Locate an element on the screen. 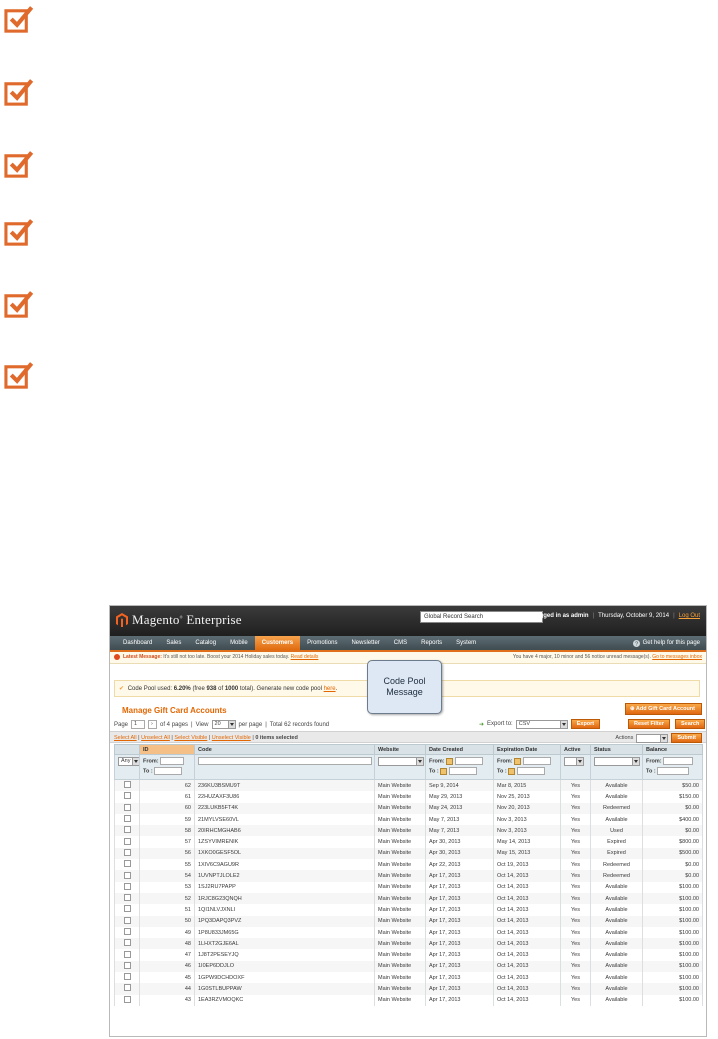  column-header-select is located at coordinates (127, 749).